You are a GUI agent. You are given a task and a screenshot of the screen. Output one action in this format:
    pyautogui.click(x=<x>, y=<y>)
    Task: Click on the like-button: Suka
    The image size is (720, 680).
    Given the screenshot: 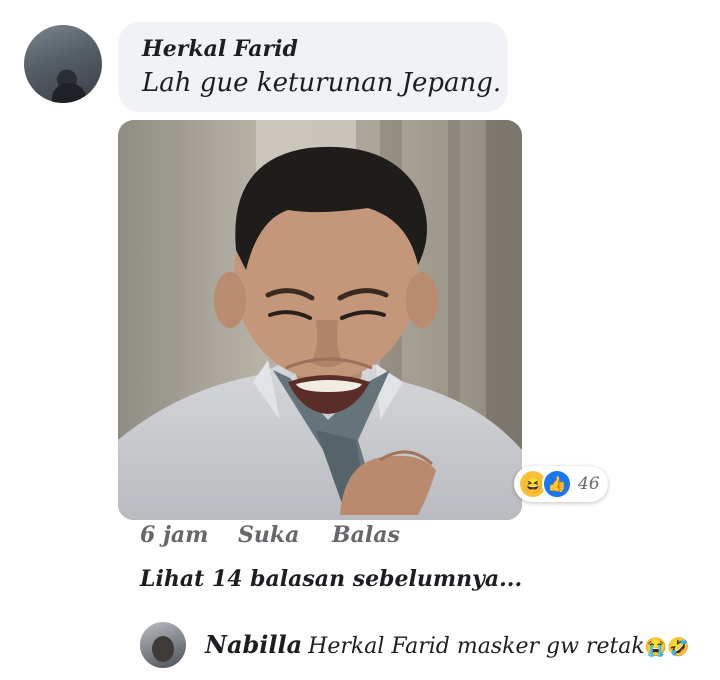 What is the action you would take?
    pyautogui.click(x=268, y=535)
    